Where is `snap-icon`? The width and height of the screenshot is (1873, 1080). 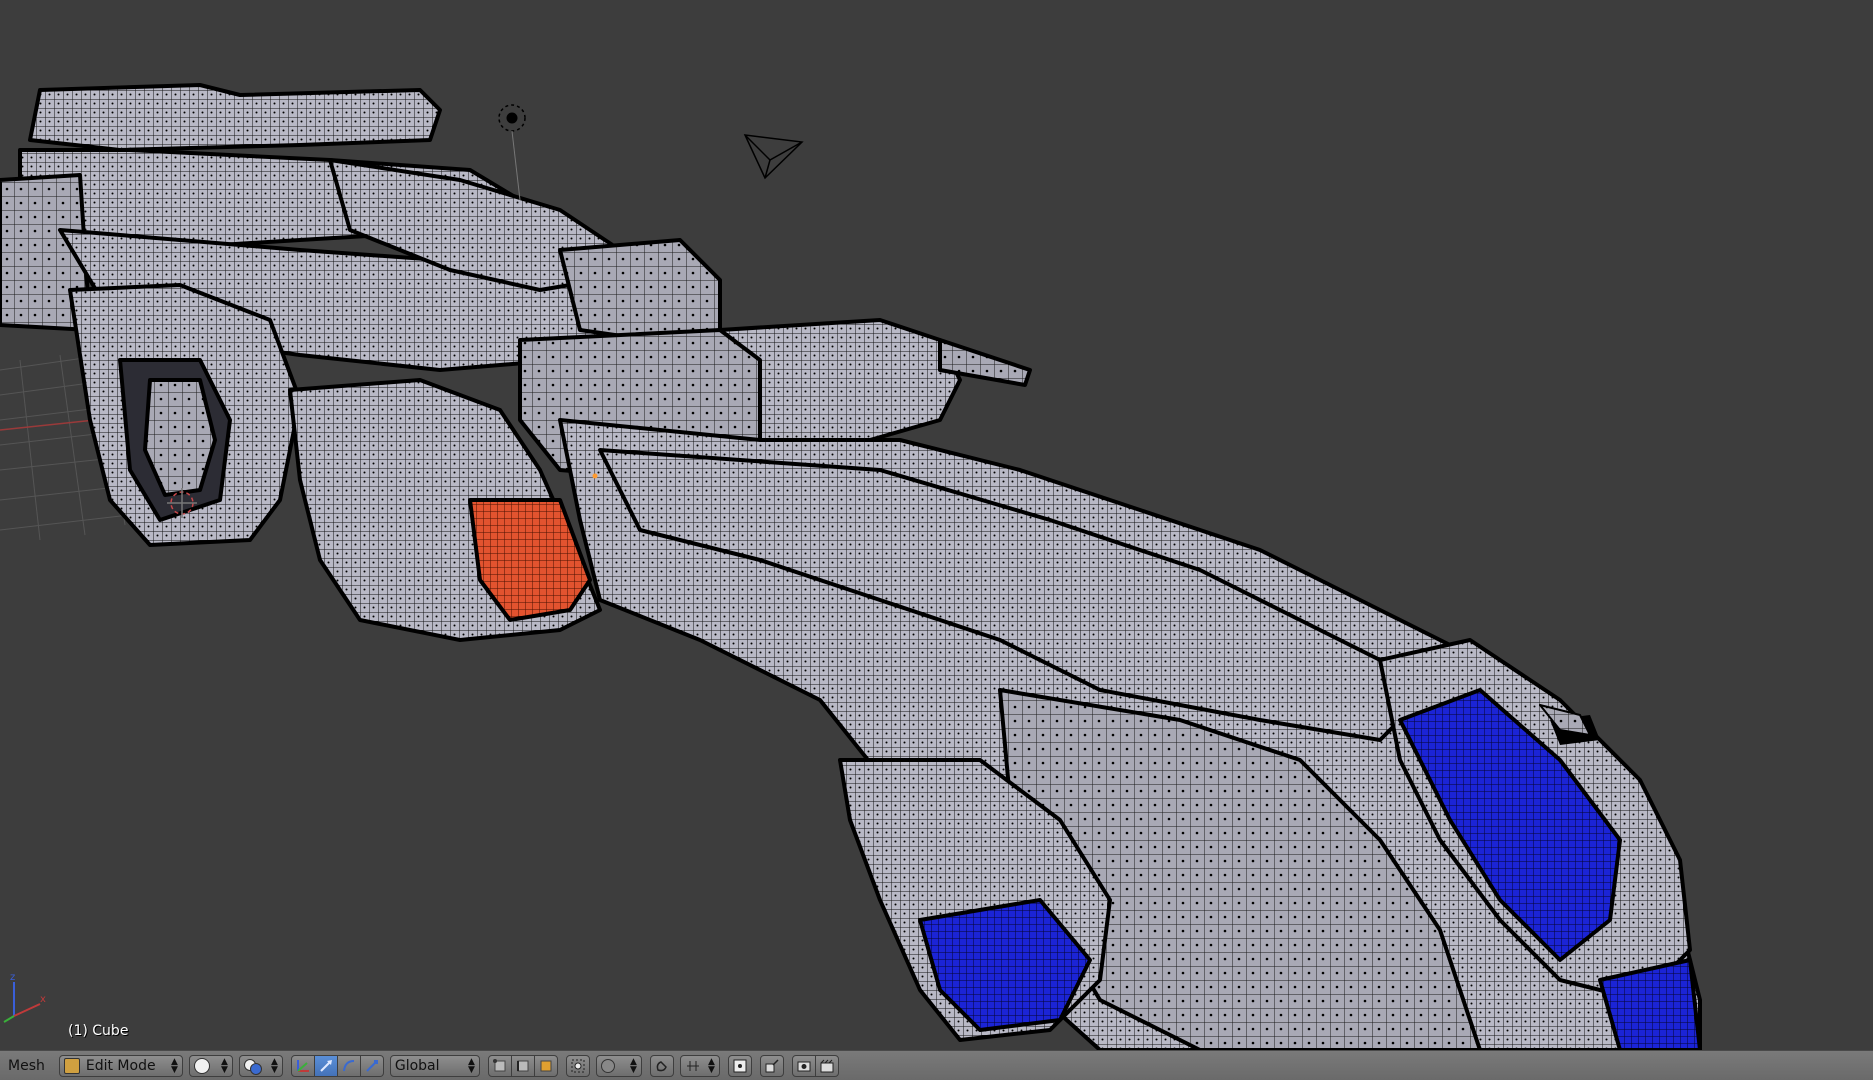
snap-icon is located at coordinates (661, 1065).